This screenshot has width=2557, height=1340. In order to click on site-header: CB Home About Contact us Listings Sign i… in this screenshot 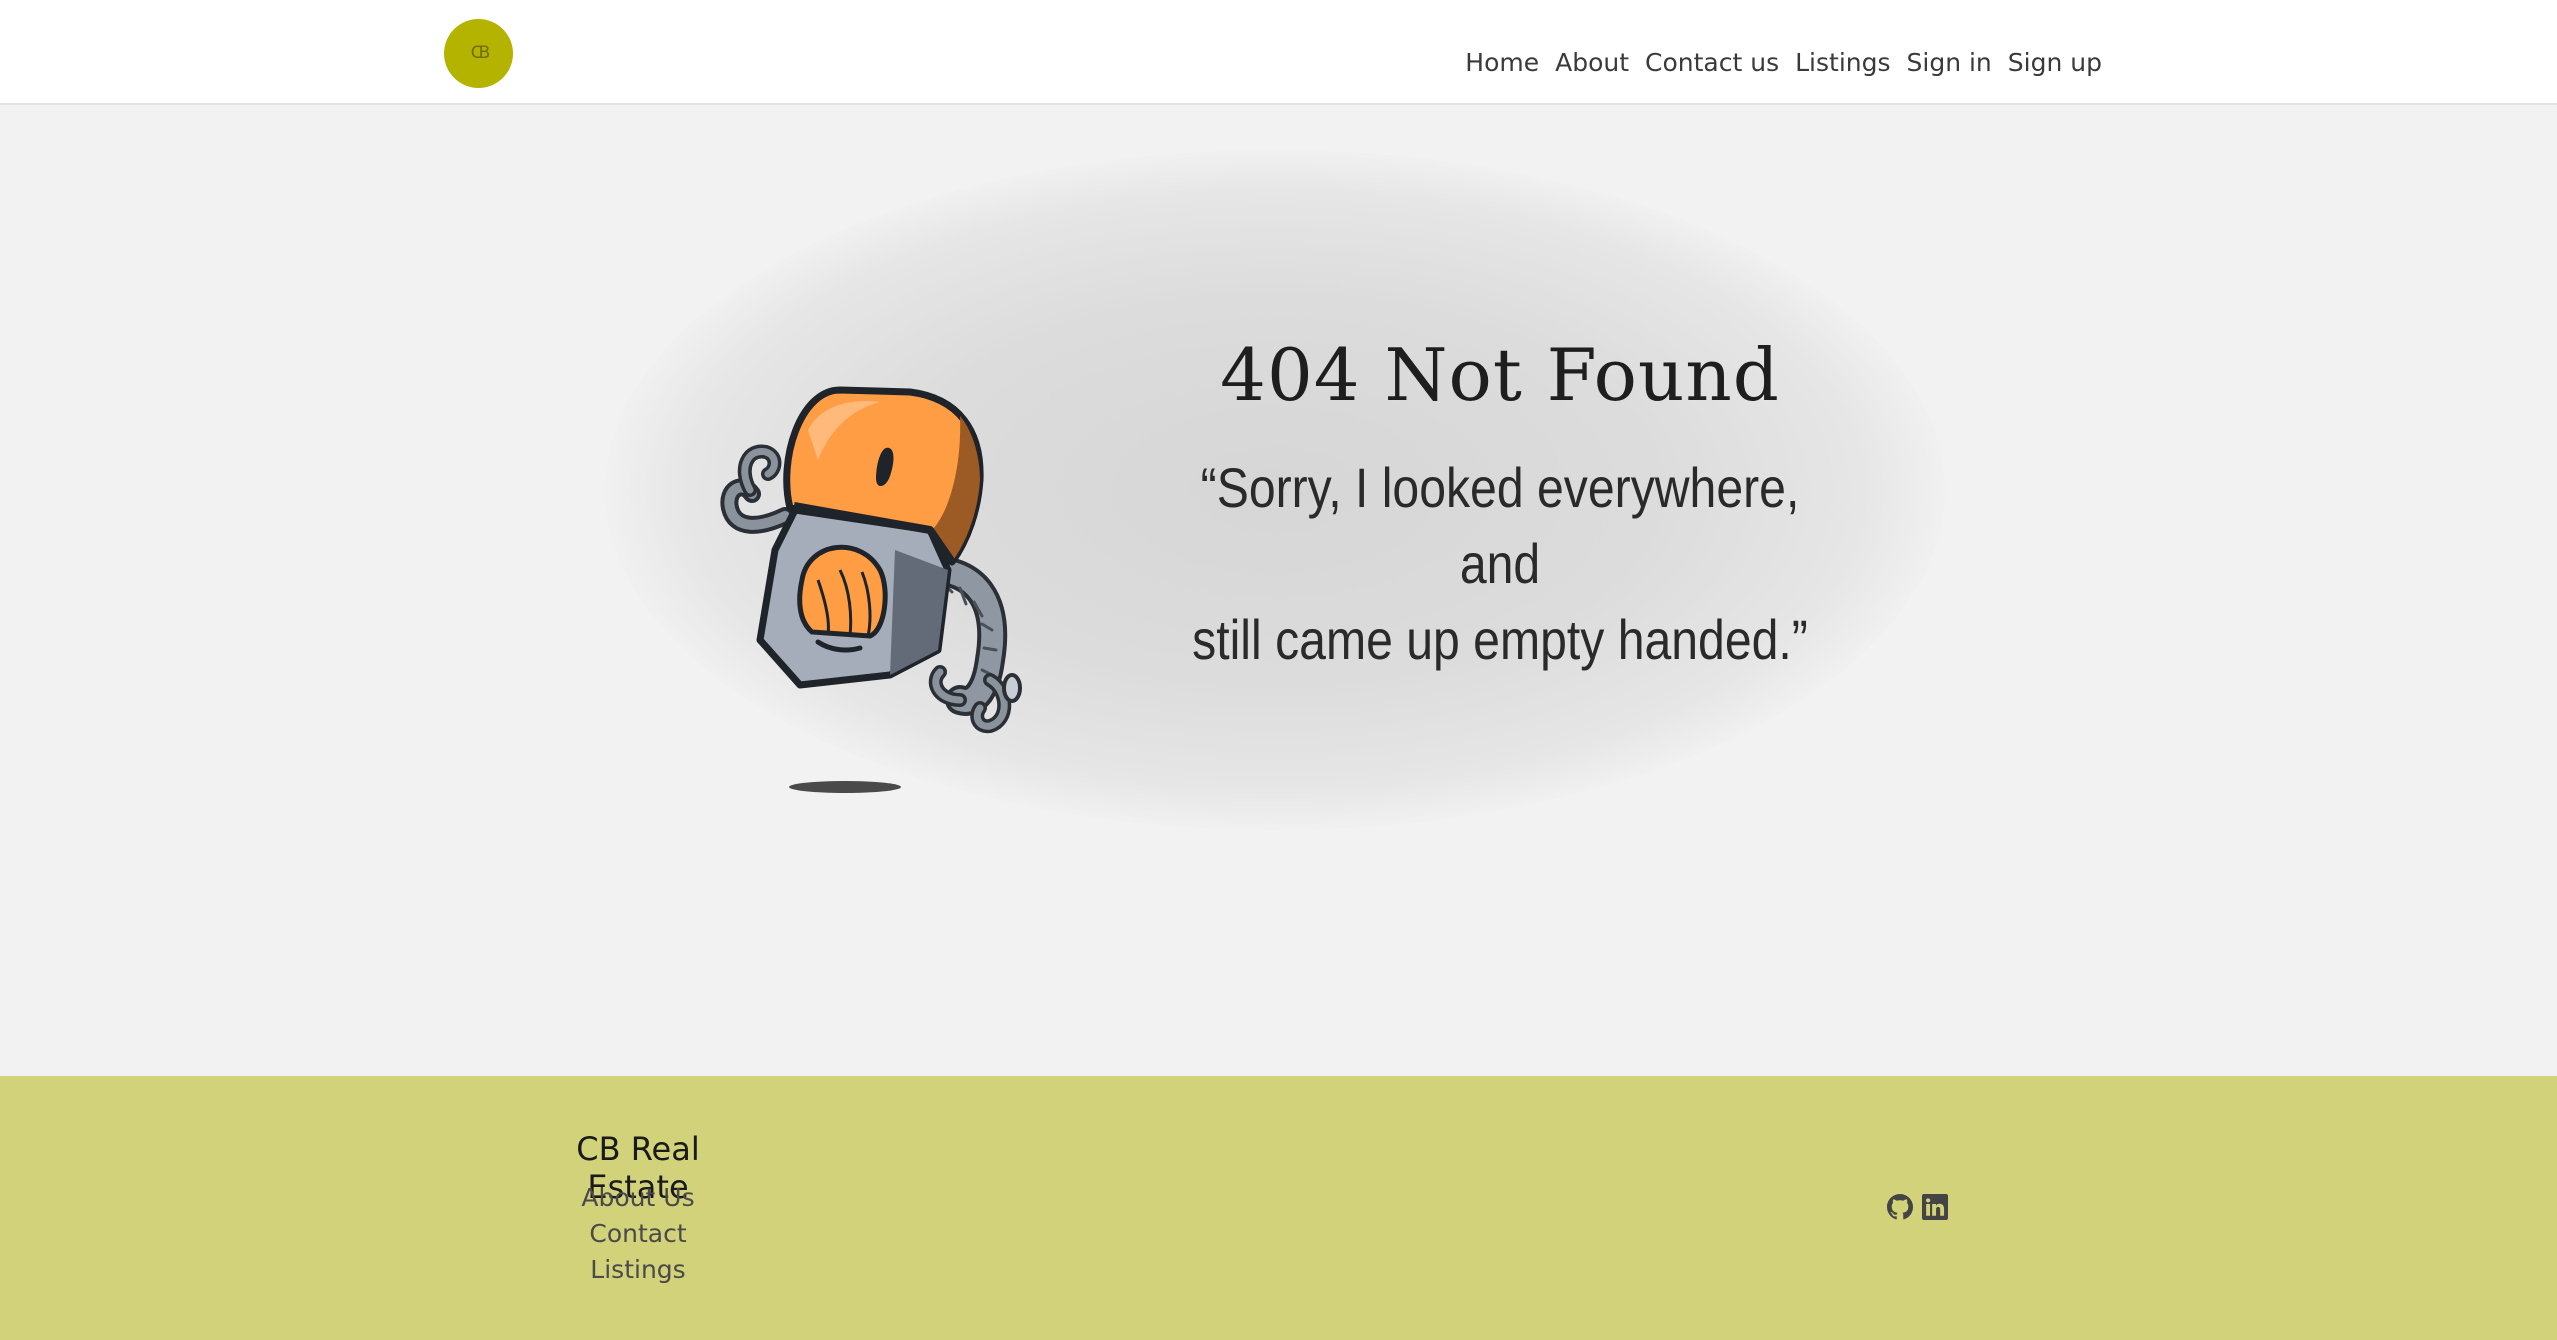, I will do `click(1278, 52)`.